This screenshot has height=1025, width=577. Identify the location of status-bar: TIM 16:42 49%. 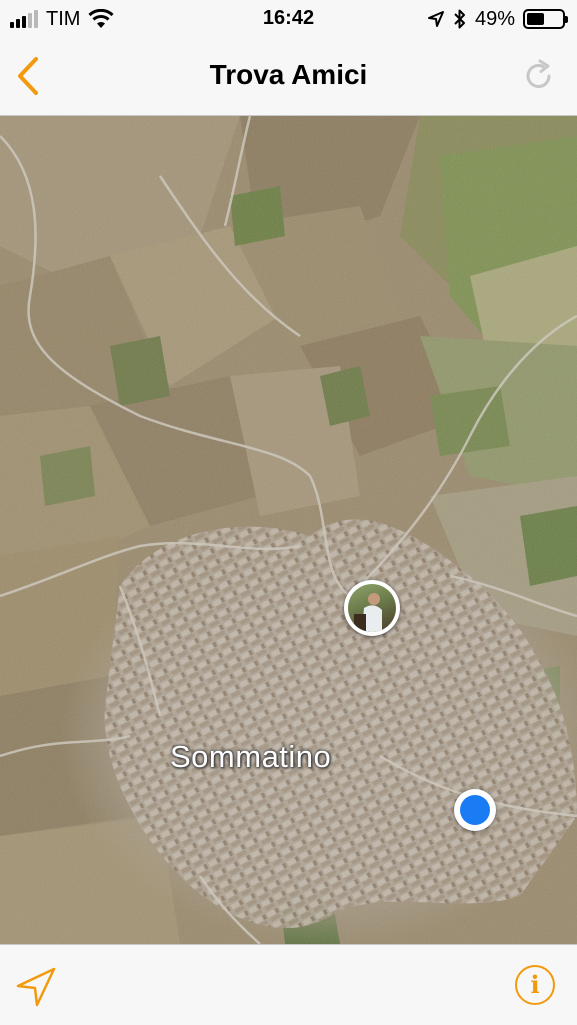
(288, 19).